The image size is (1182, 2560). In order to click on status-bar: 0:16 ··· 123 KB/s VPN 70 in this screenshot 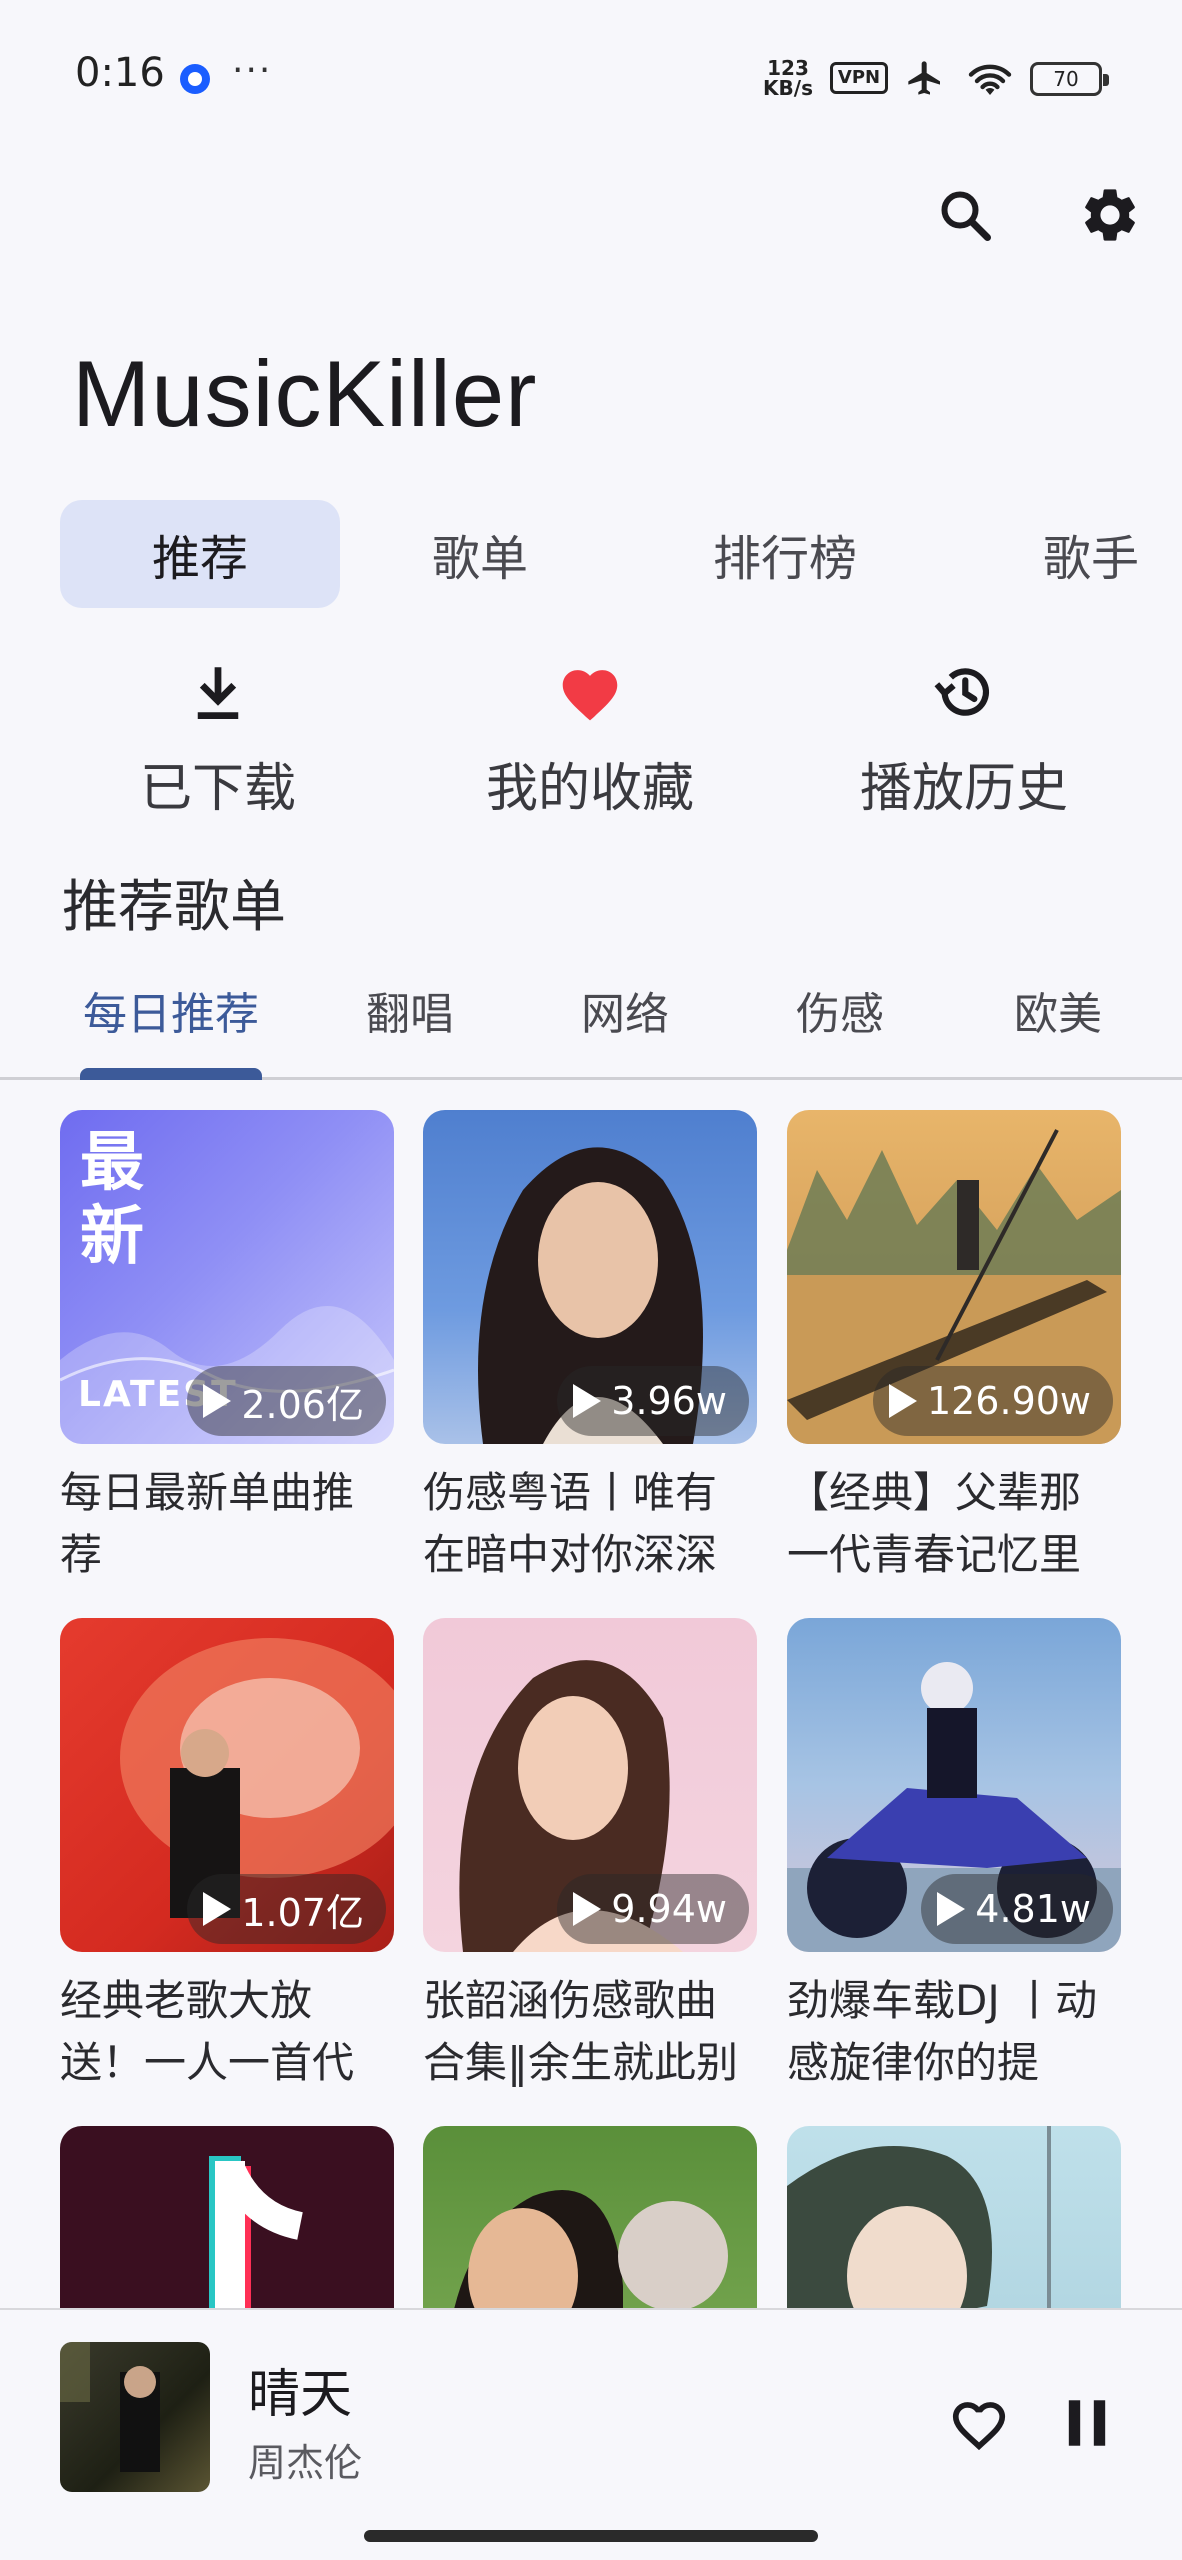, I will do `click(591, 75)`.